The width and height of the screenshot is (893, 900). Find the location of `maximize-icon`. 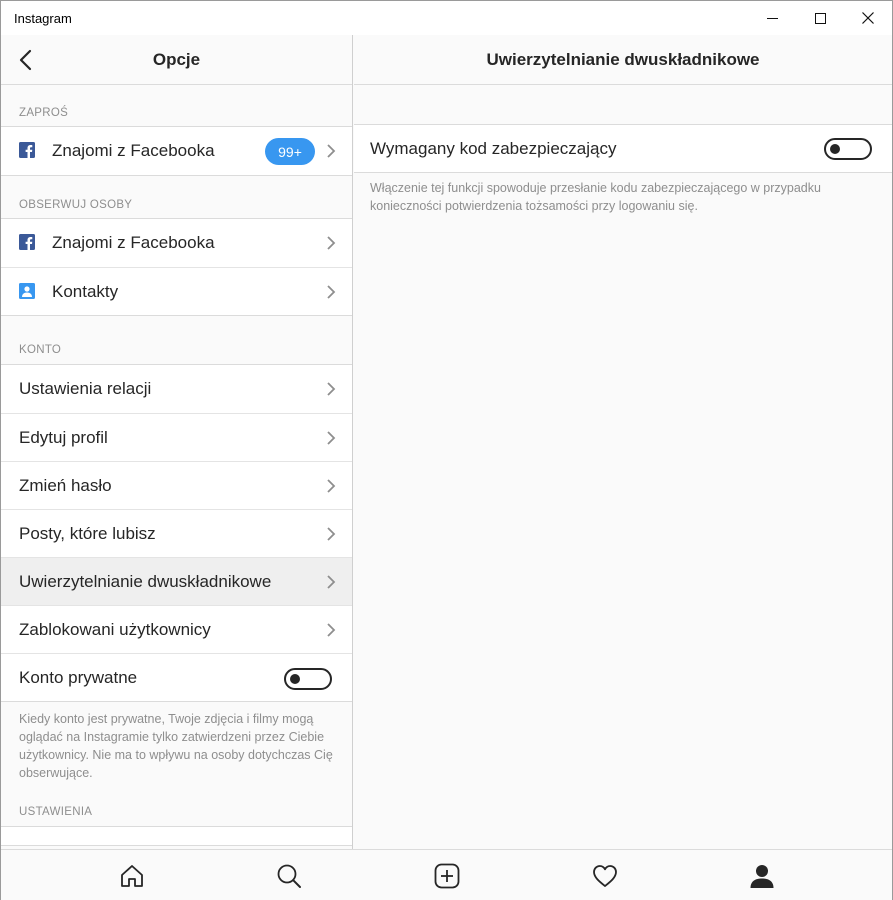

maximize-icon is located at coordinates (820, 18).